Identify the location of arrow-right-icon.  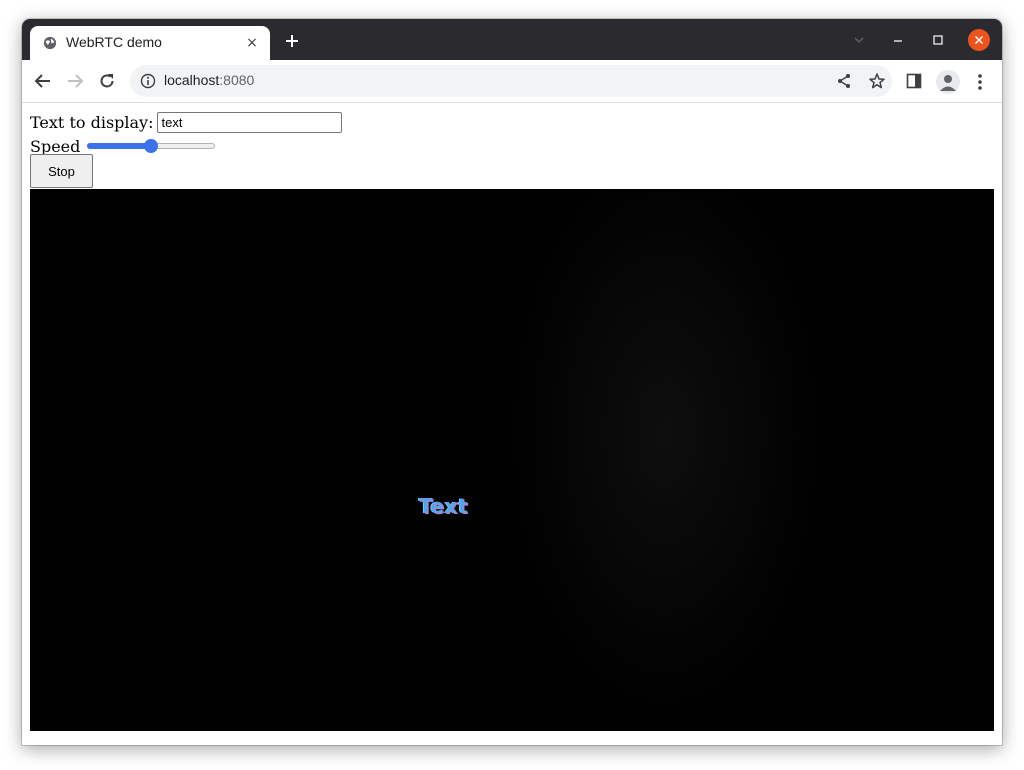
(76, 81).